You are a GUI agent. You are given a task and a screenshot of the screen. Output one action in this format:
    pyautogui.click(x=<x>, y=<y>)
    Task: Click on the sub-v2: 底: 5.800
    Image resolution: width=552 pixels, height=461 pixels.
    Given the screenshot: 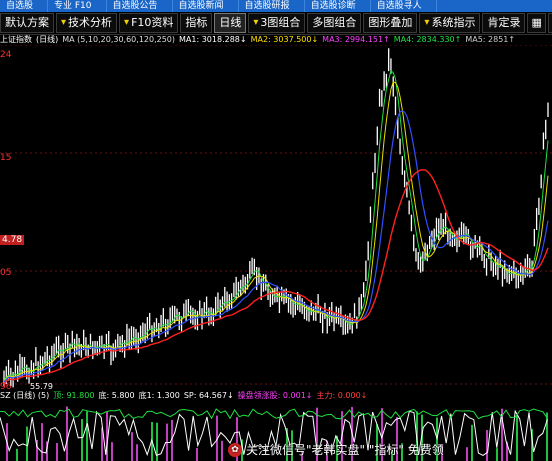 What is the action you would take?
    pyautogui.click(x=116, y=395)
    